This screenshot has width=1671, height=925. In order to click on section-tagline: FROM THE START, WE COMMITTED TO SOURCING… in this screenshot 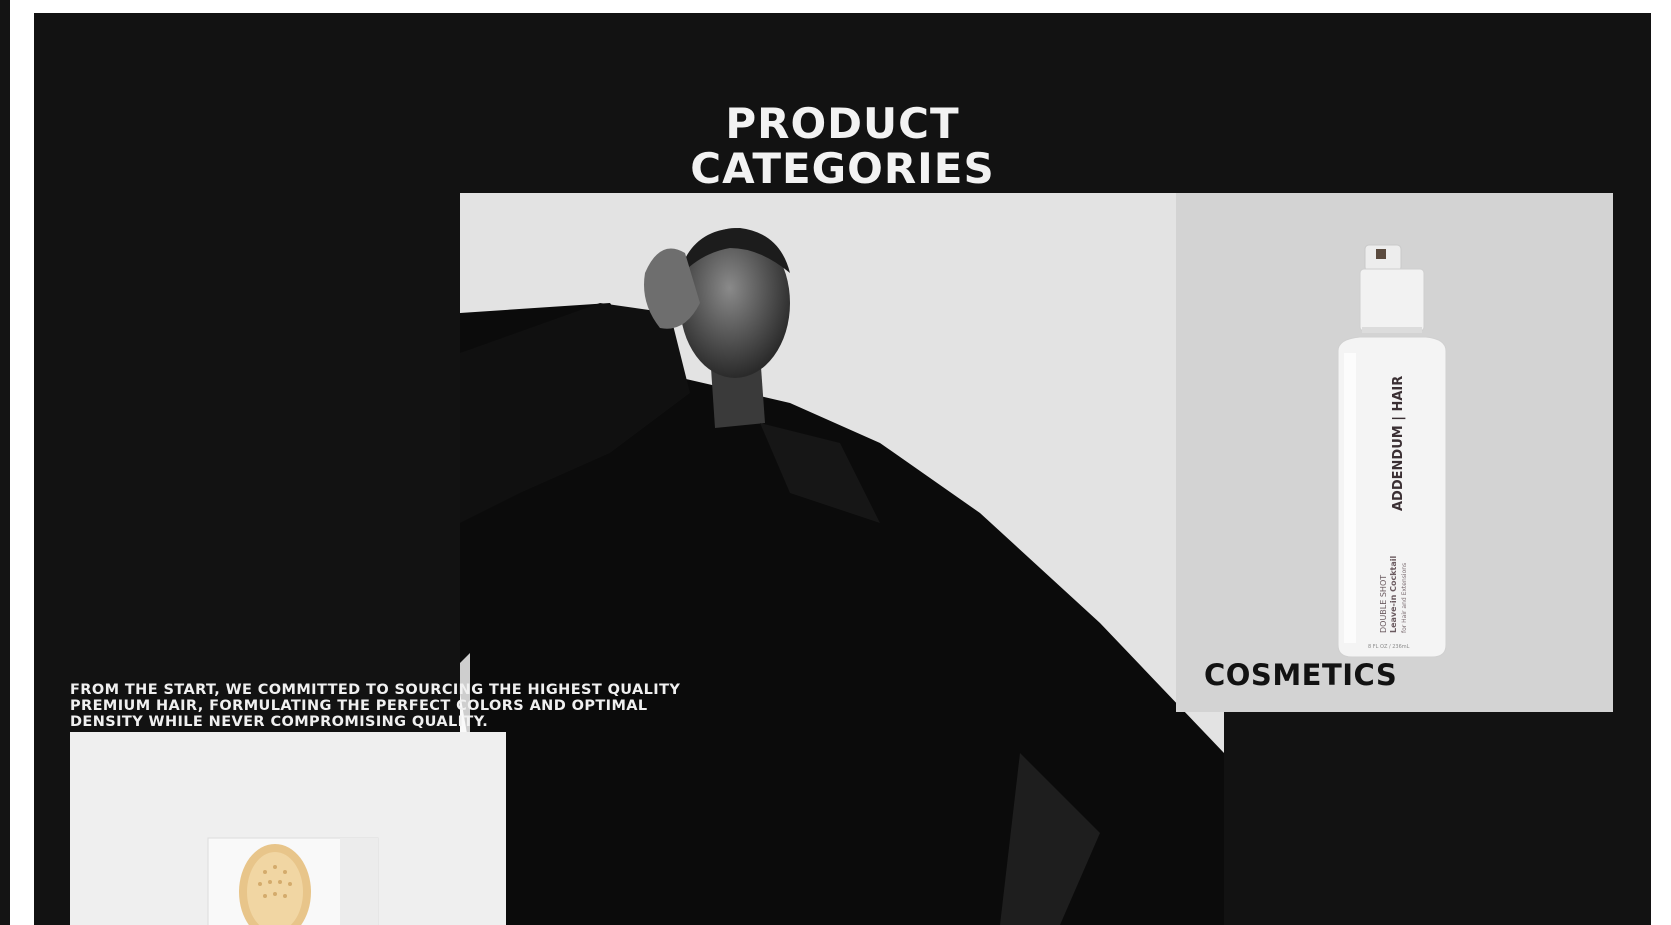, I will do `click(375, 705)`.